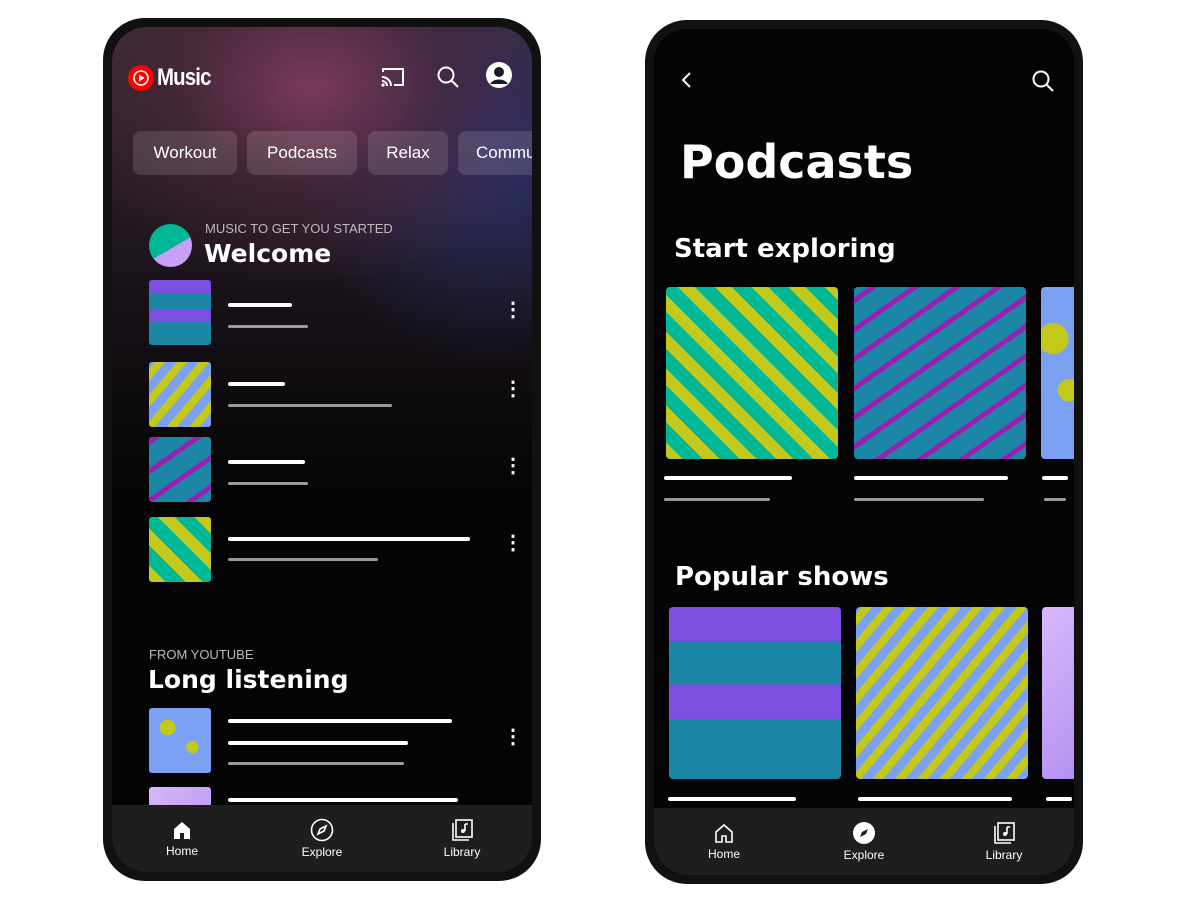 The width and height of the screenshot is (1200, 900). Describe the element at coordinates (864, 833) in the screenshot. I see `compass-filled-icon` at that location.